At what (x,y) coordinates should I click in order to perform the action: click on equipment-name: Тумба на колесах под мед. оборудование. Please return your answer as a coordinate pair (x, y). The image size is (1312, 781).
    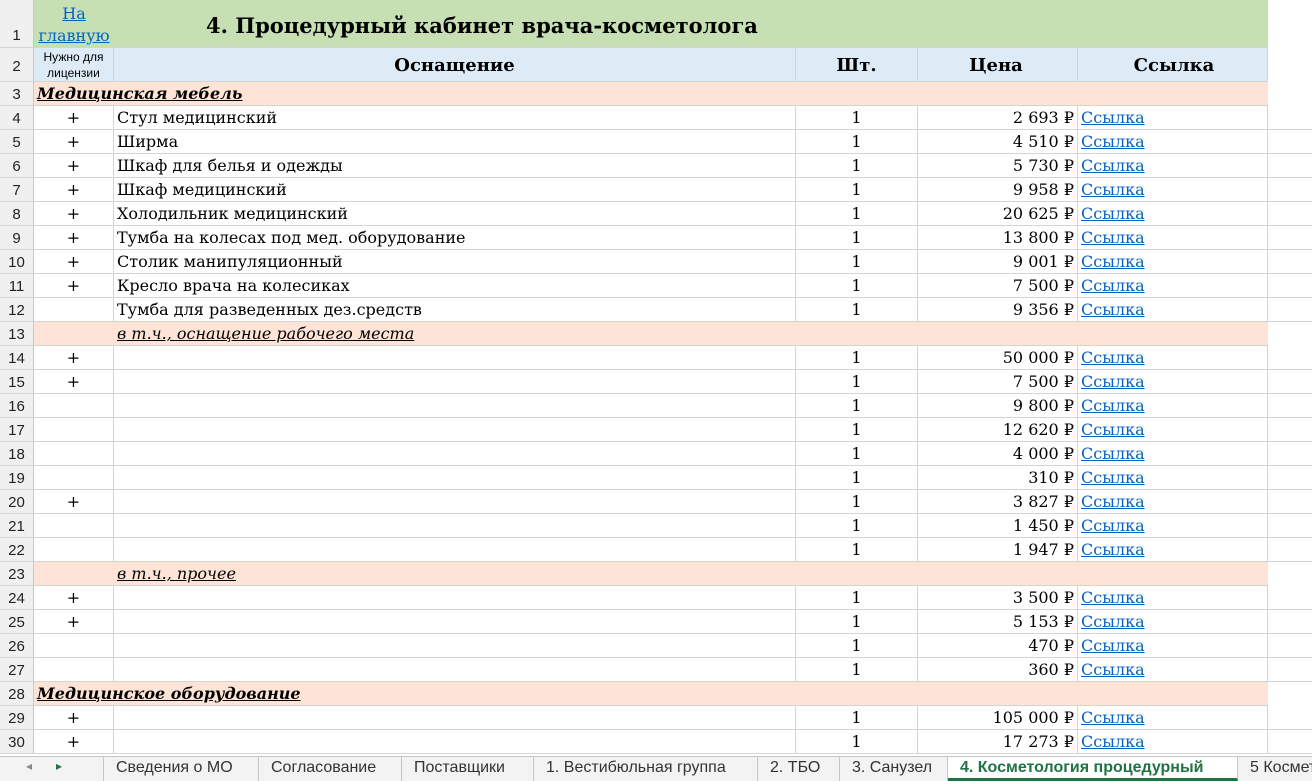
    Looking at the image, I should click on (455, 238).